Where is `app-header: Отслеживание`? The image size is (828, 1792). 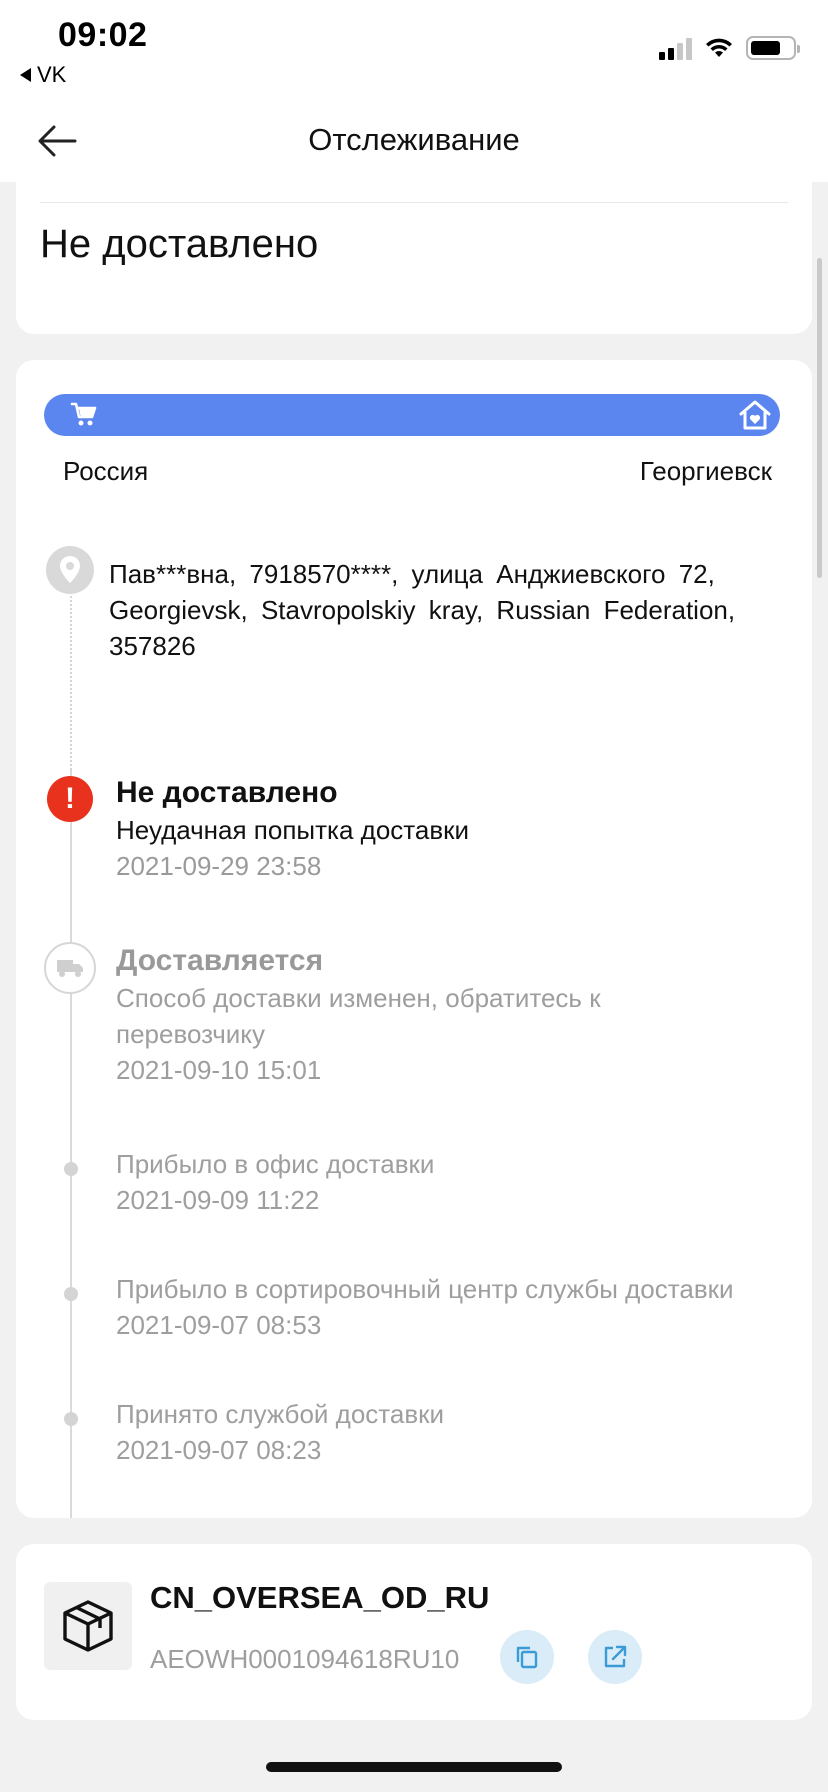 app-header: Отслеживание is located at coordinates (414, 141).